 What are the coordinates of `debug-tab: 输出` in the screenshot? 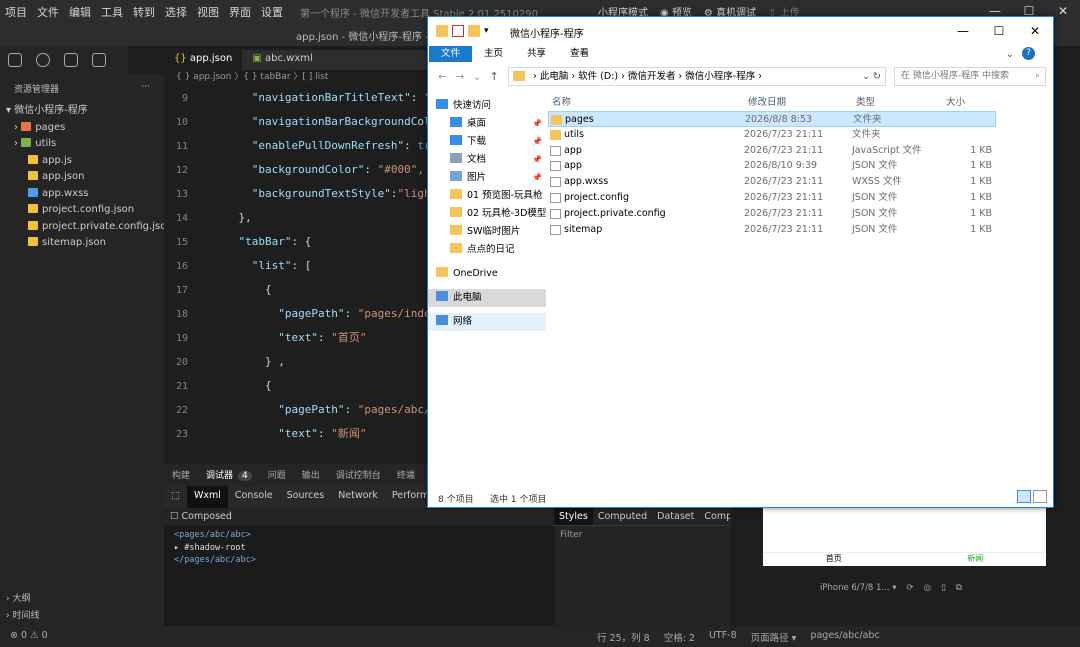 It's located at (311, 475).